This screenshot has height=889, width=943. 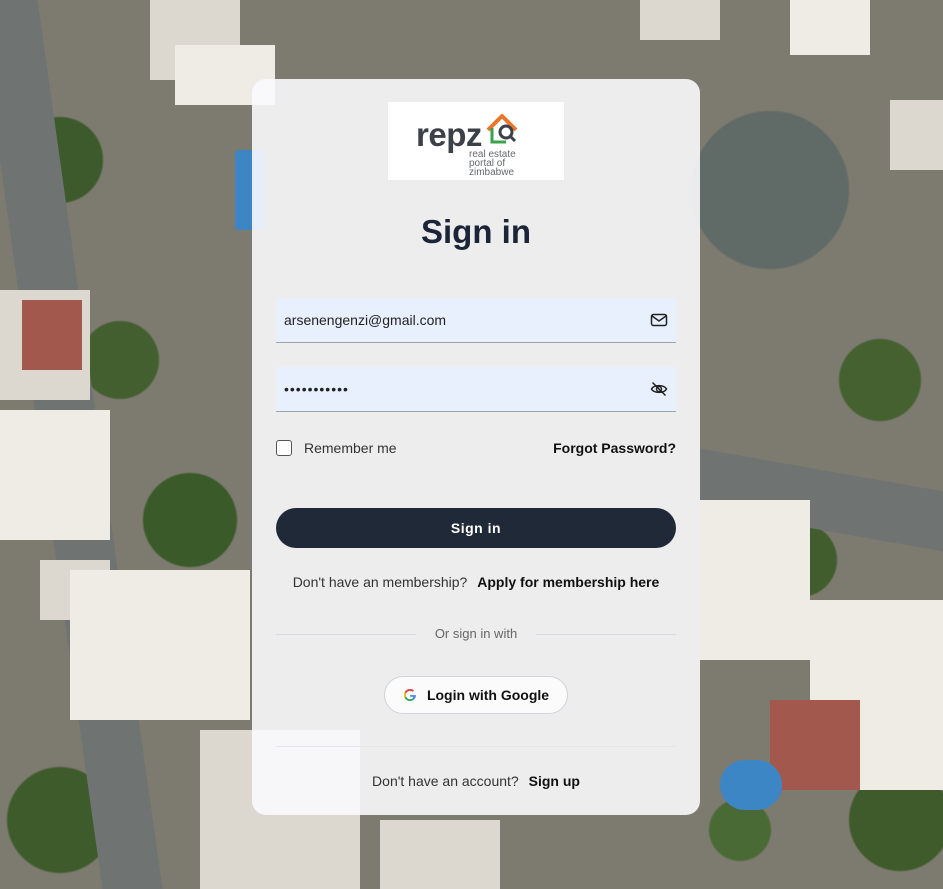 I want to click on house-search-icon, so click(x=502, y=129).